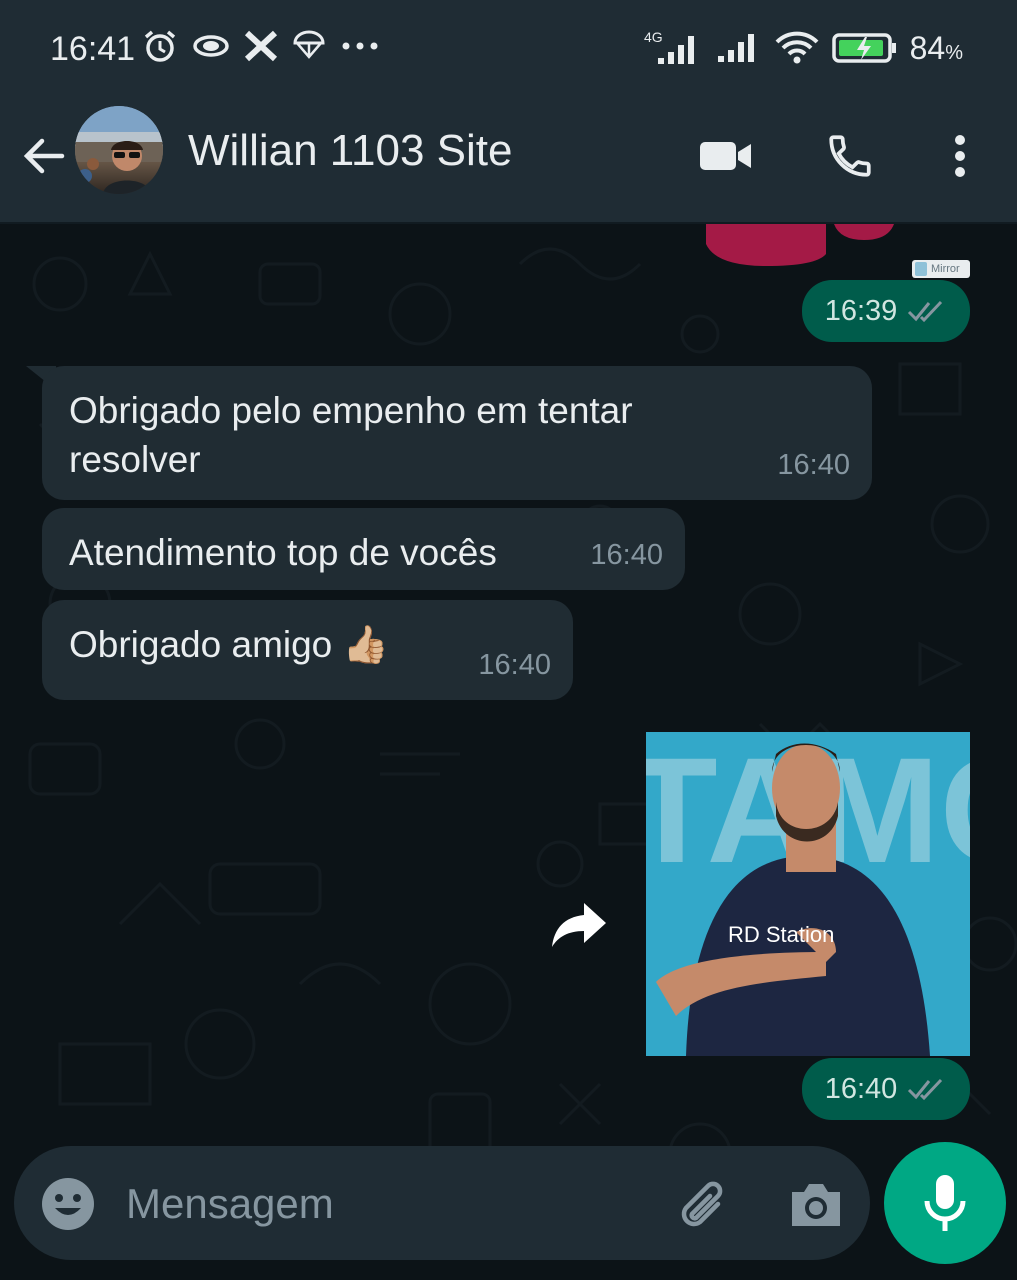  What do you see at coordinates (350, 151) in the screenshot?
I see `contact-name: Willian 1103 Site` at bounding box center [350, 151].